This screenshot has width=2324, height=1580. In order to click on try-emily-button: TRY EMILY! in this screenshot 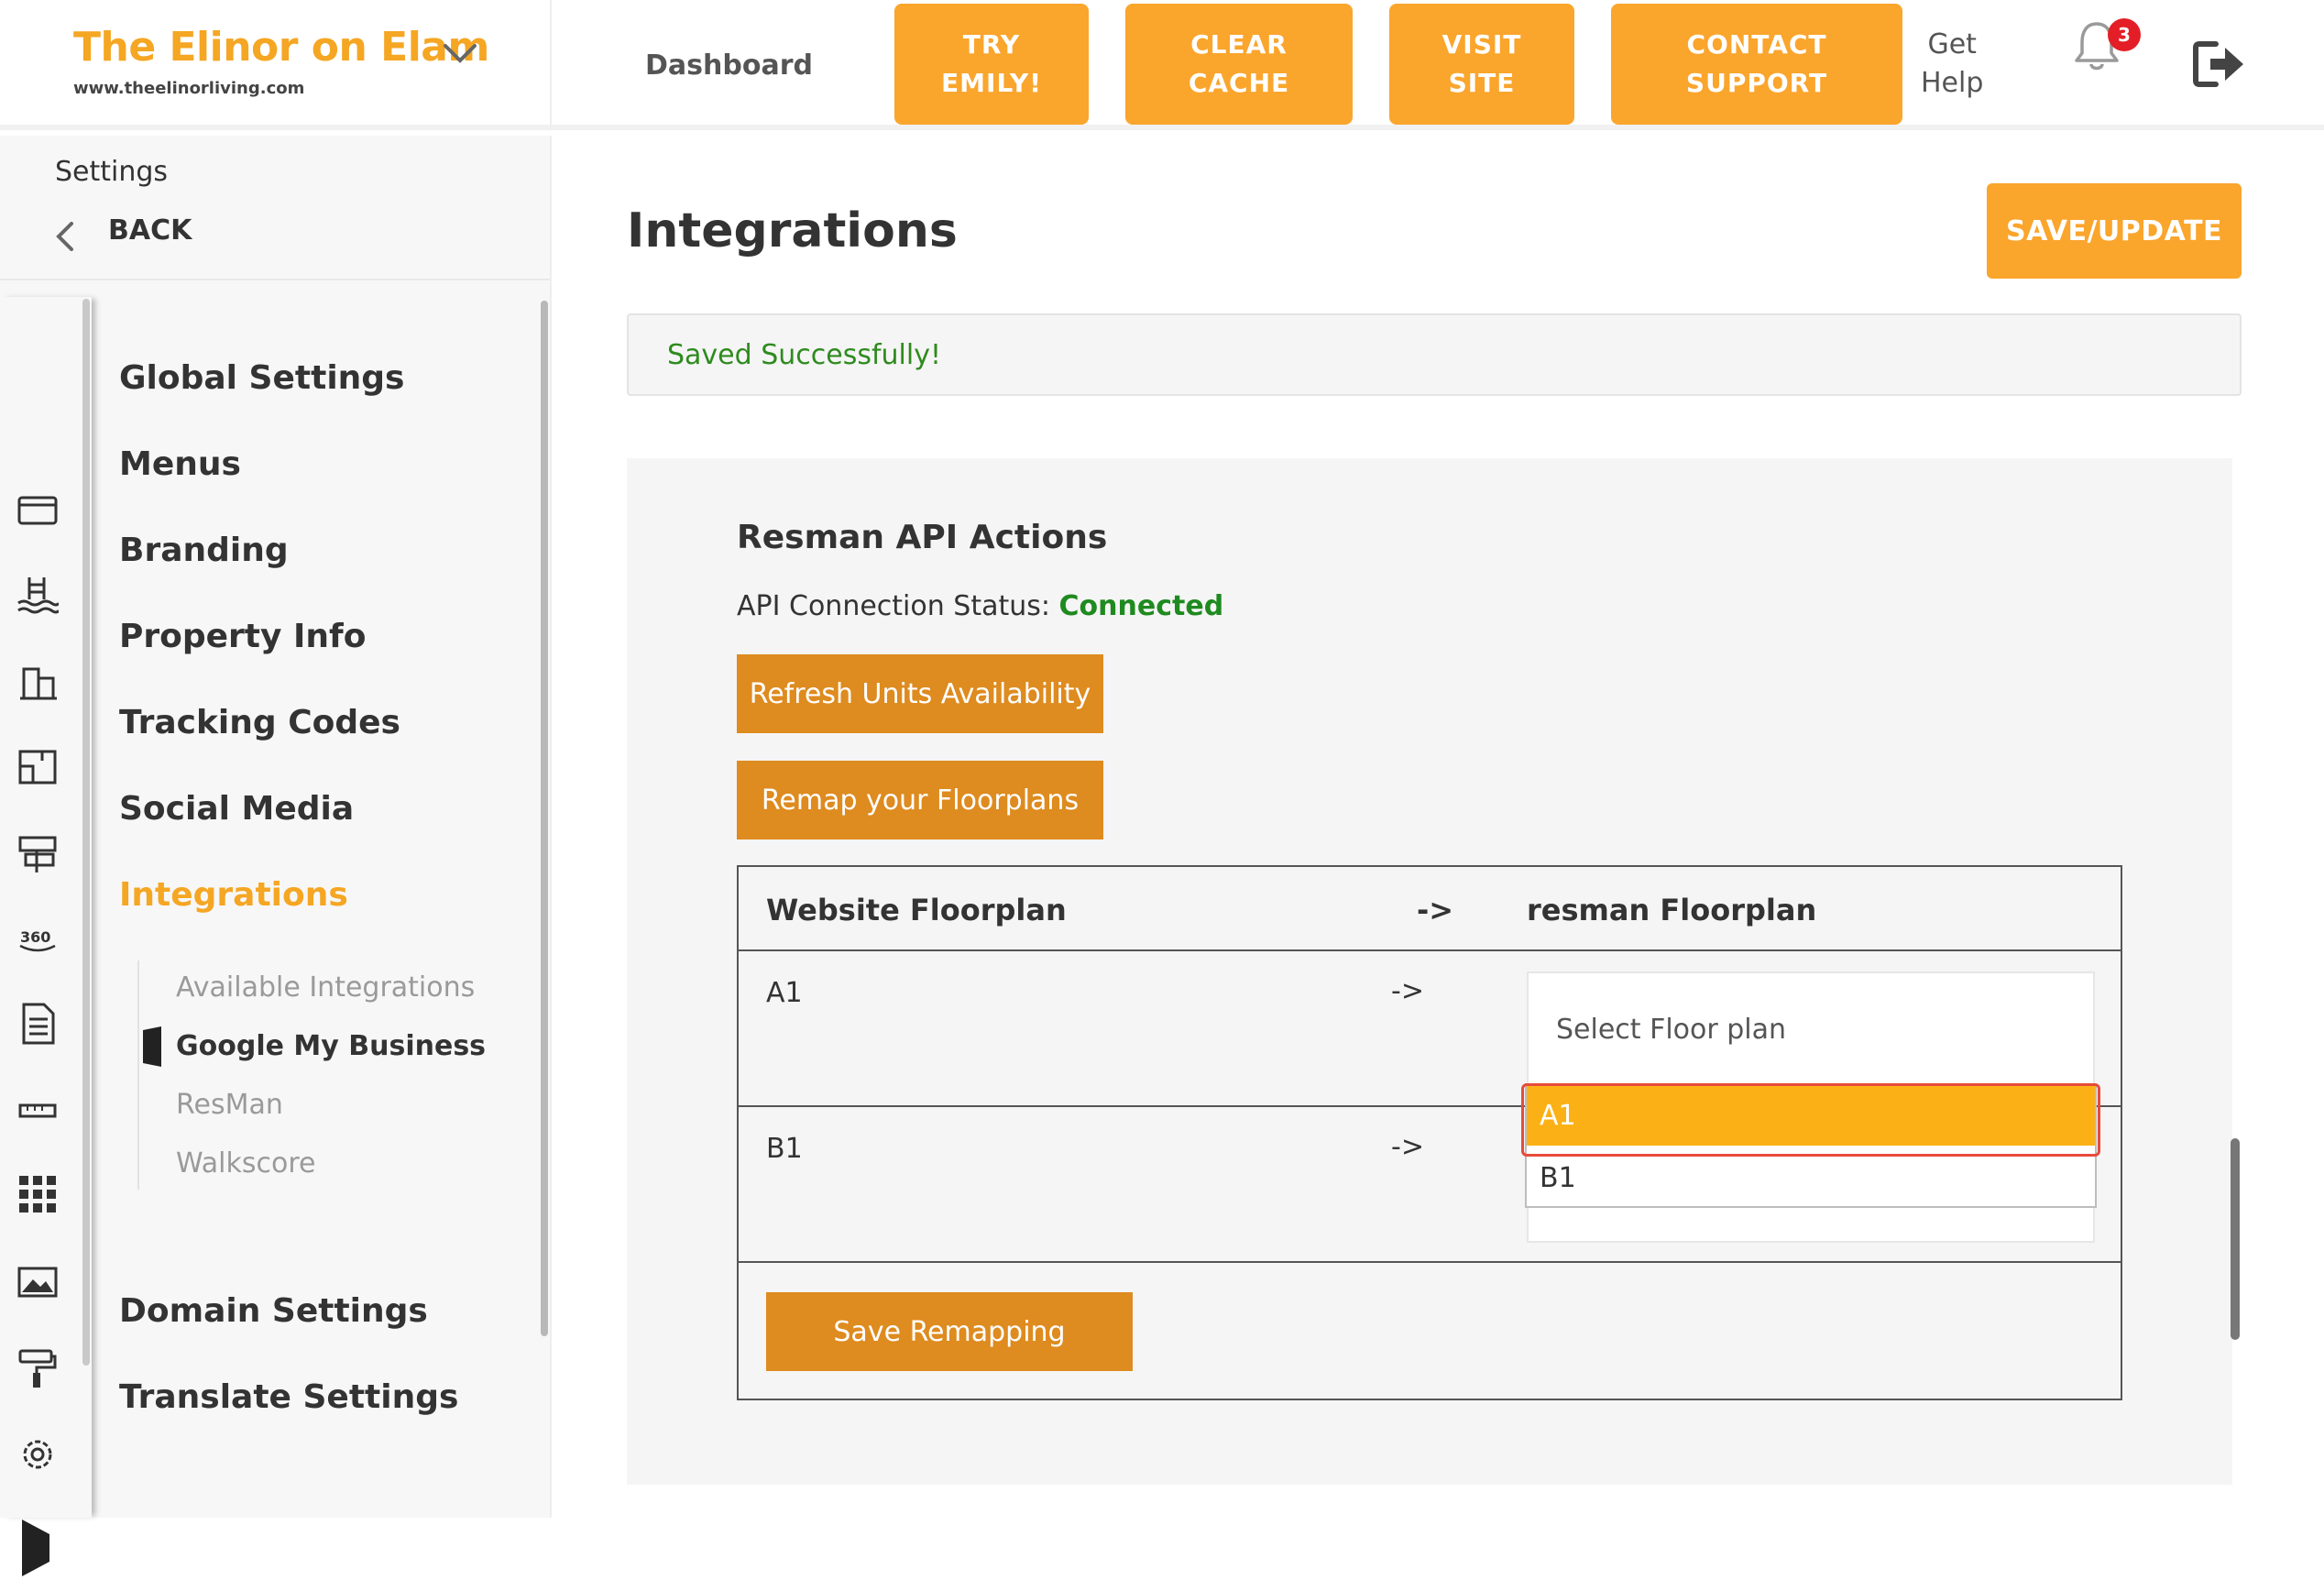, I will do `click(992, 64)`.